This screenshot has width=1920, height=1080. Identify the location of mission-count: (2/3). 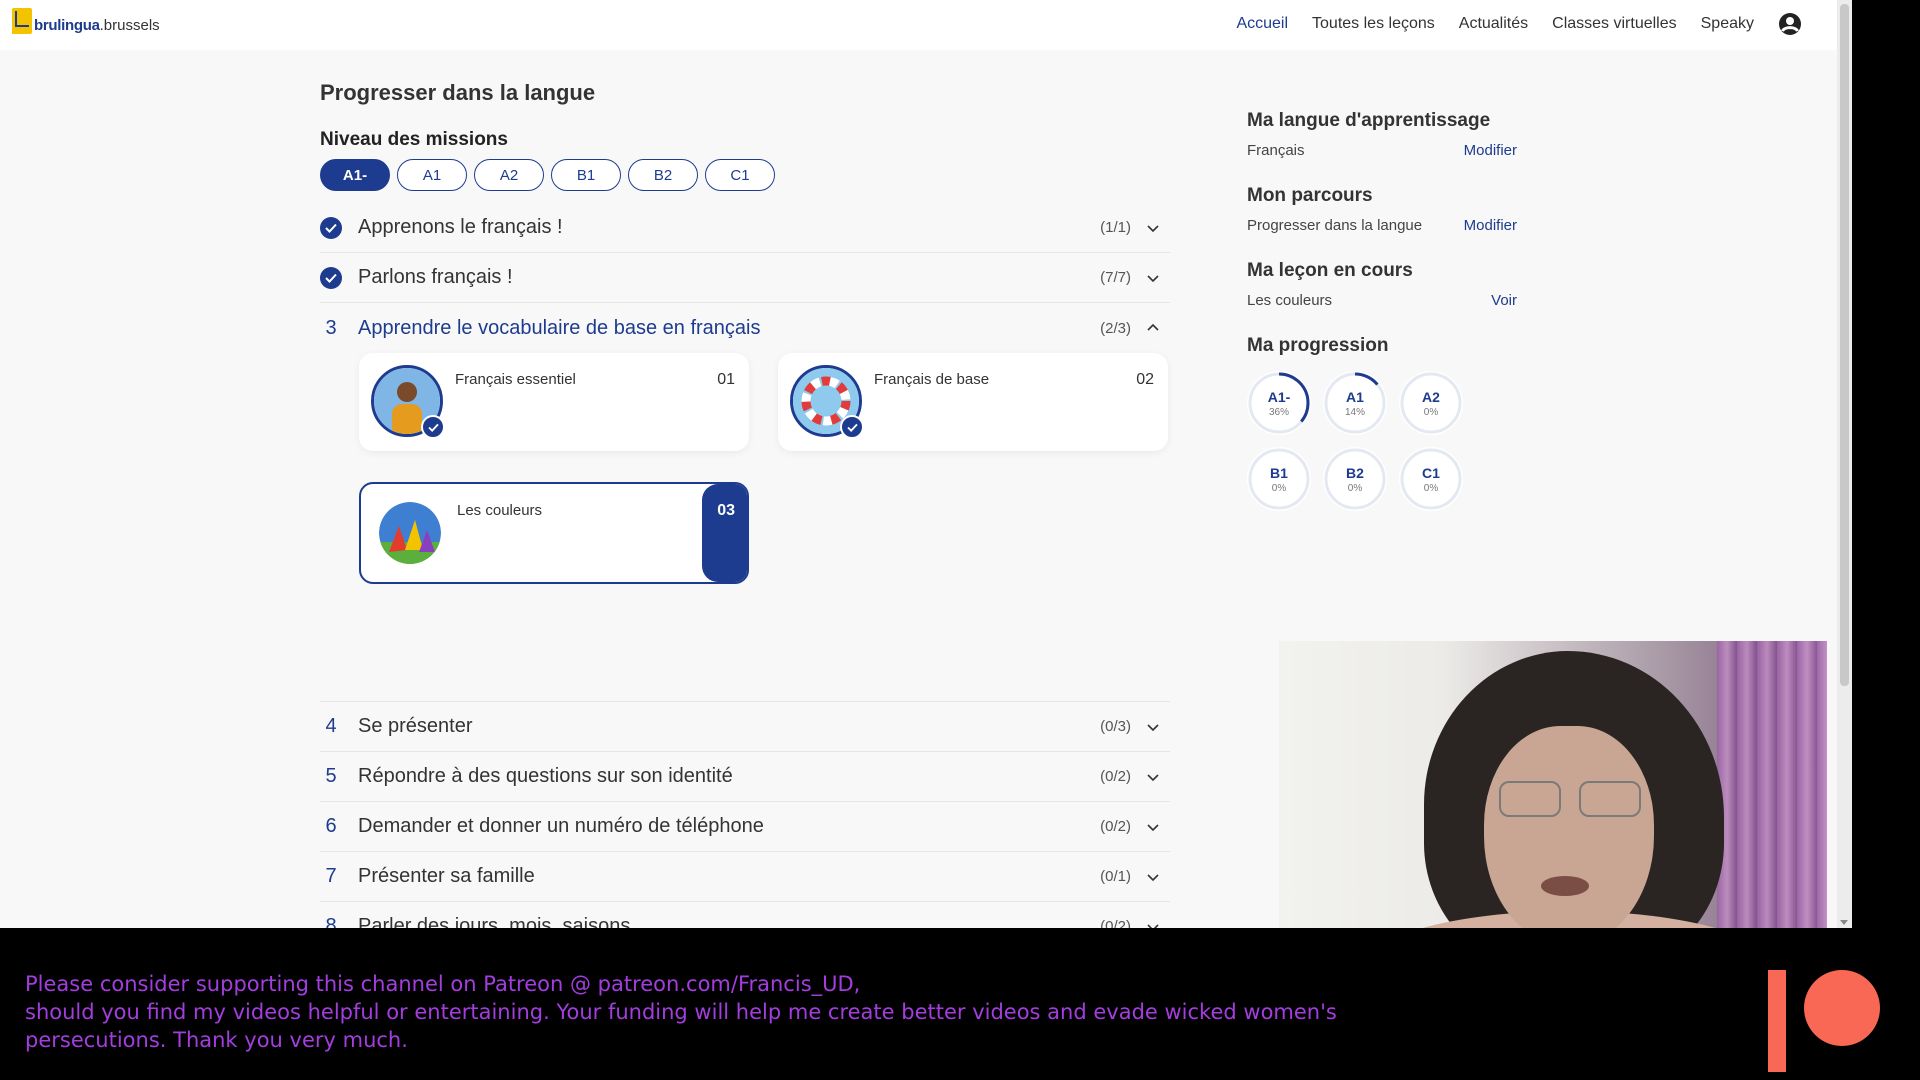
(1115, 328).